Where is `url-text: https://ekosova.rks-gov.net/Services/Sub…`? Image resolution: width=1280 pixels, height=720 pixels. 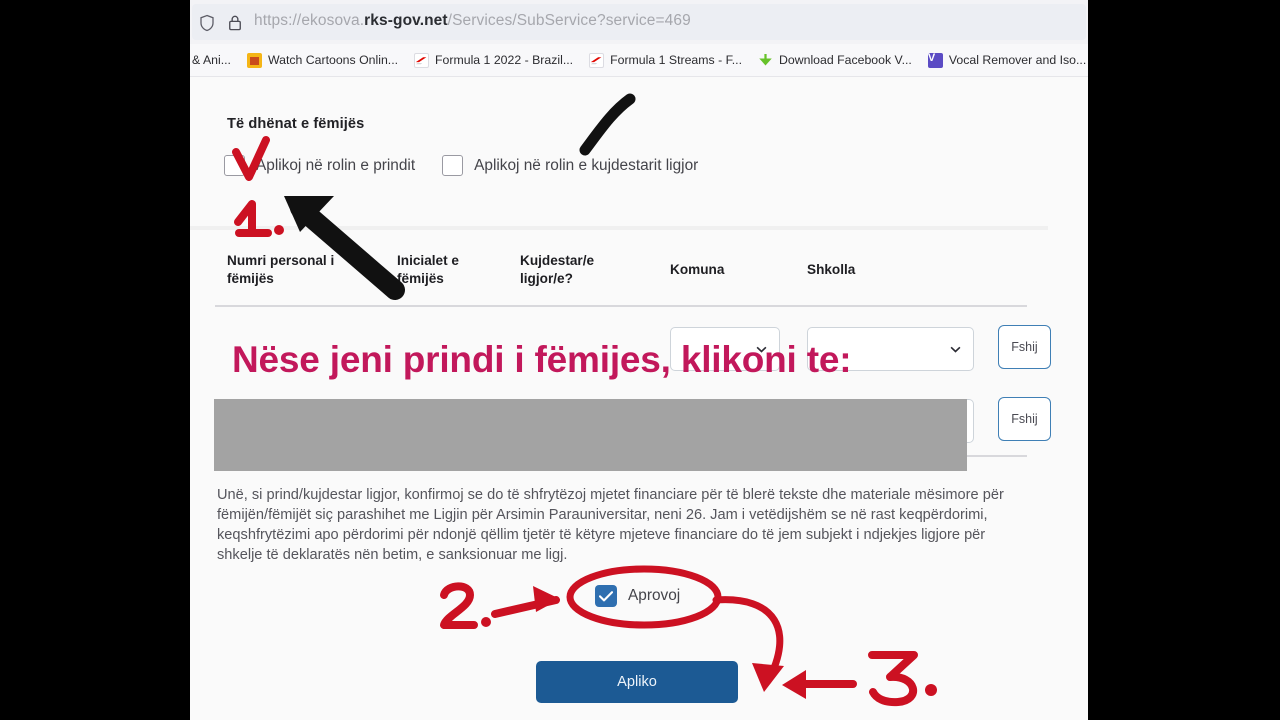 url-text: https://ekosova.rks-gov.net/Services/Sub… is located at coordinates (472, 21).